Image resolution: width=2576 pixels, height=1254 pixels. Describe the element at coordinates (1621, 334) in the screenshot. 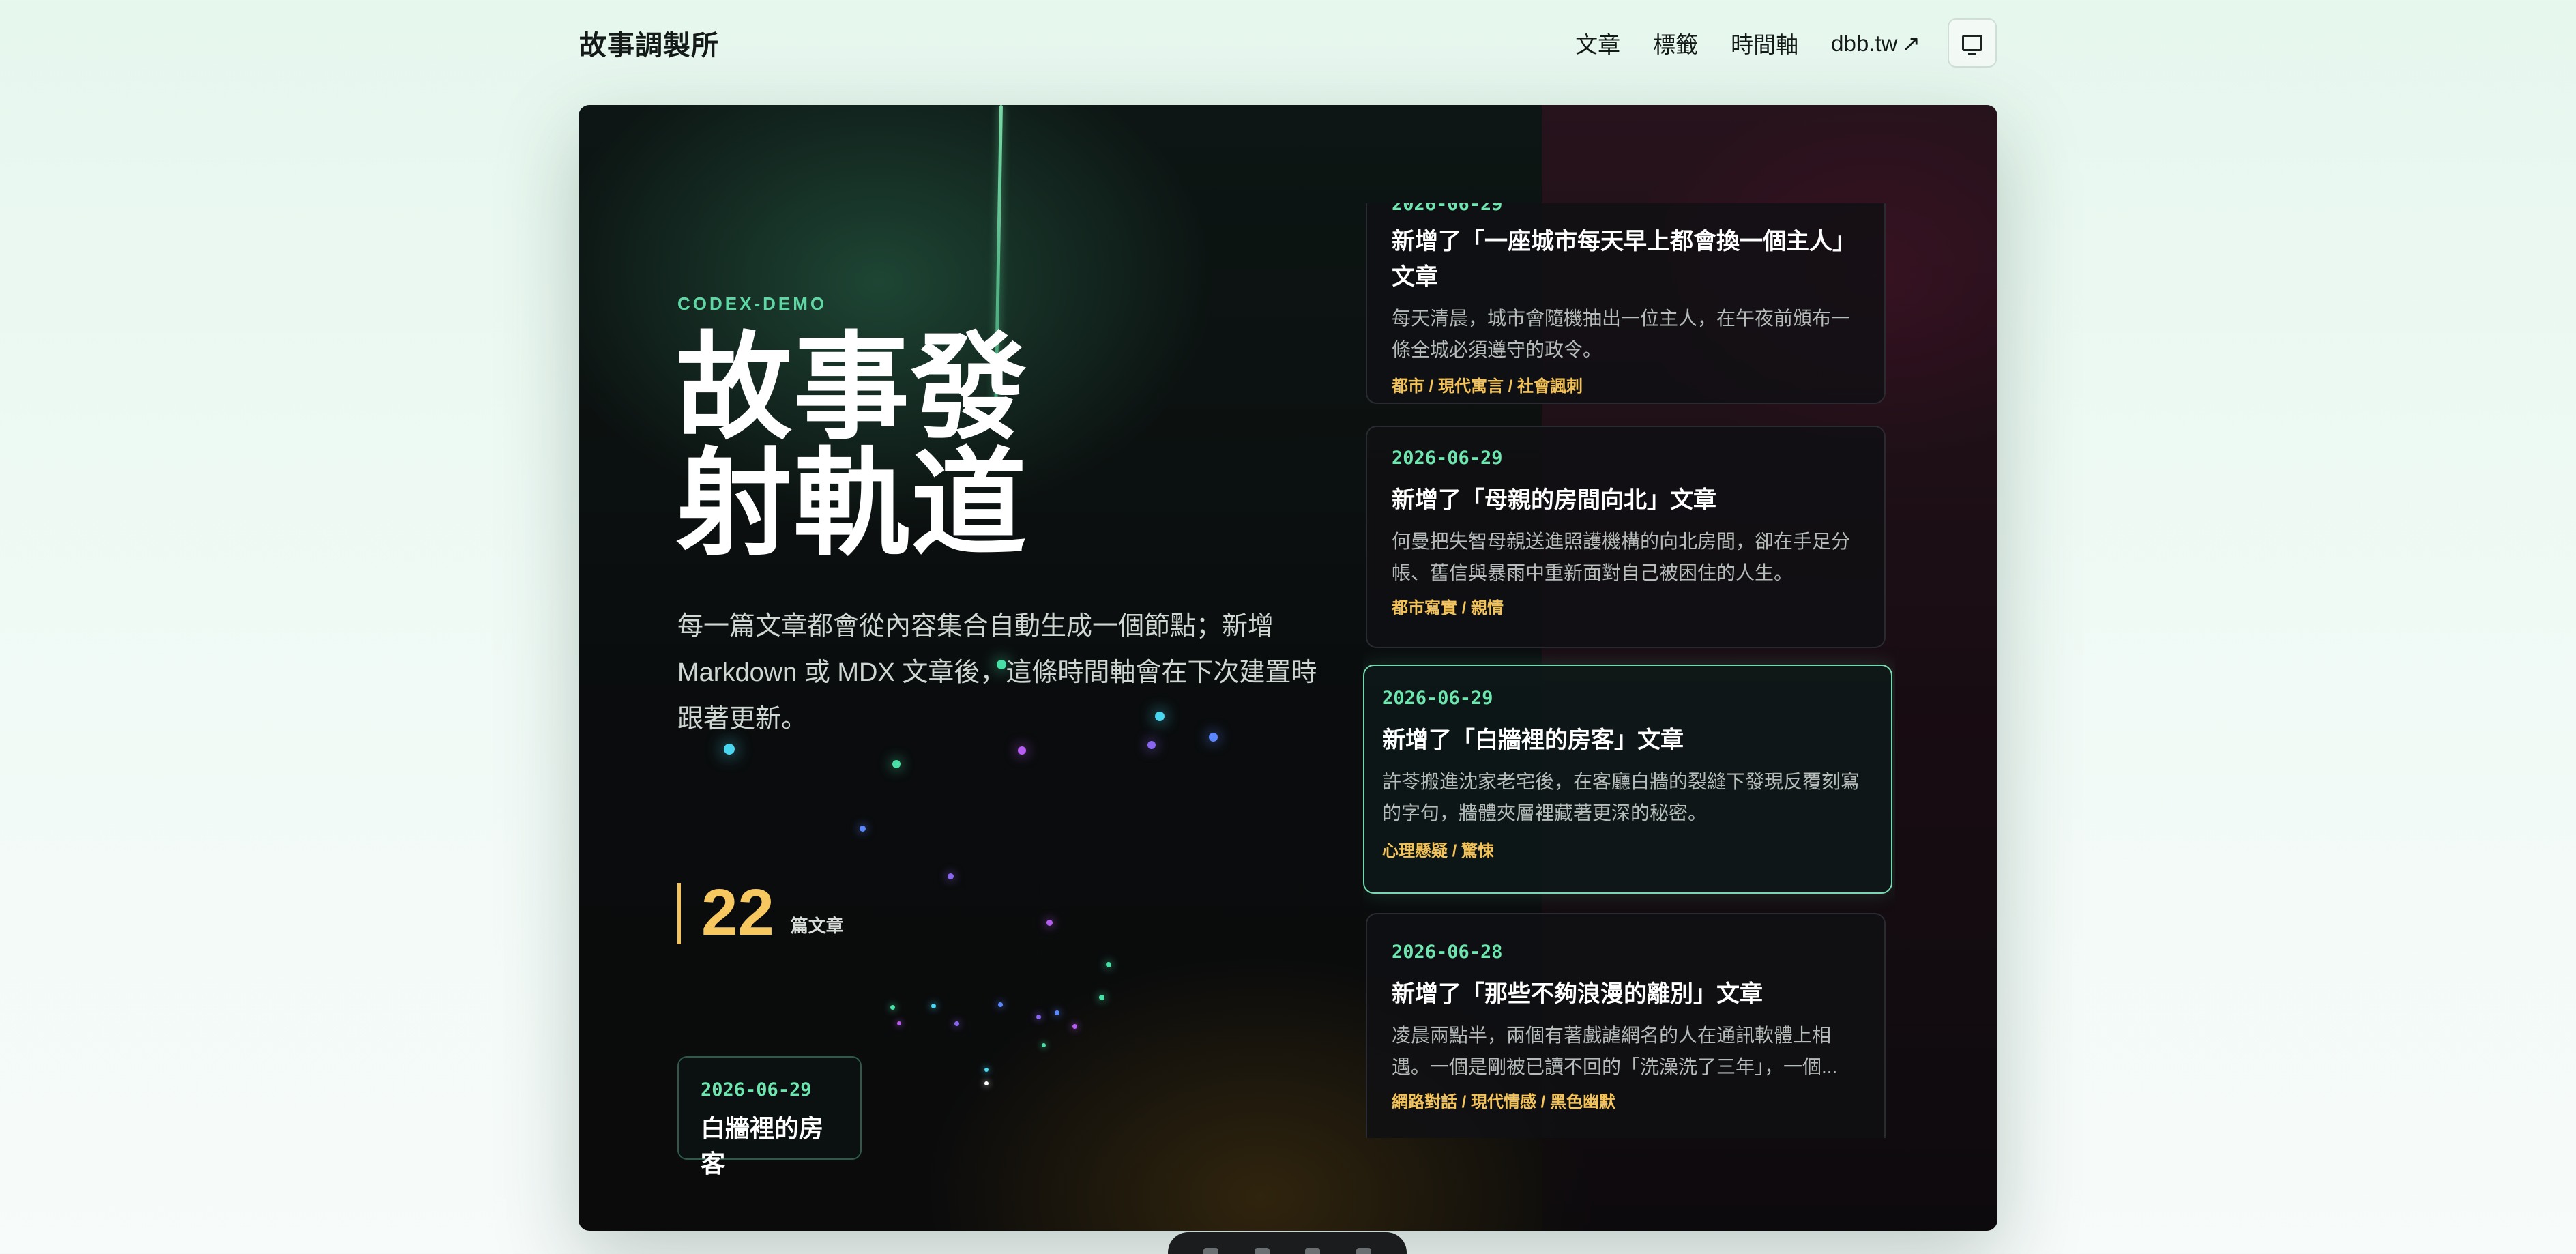

I see `entry-summary: 每天清晨，城市會隨機抽出一位主人，在午夜前頒布一條全城必須遵守的政令。` at that location.